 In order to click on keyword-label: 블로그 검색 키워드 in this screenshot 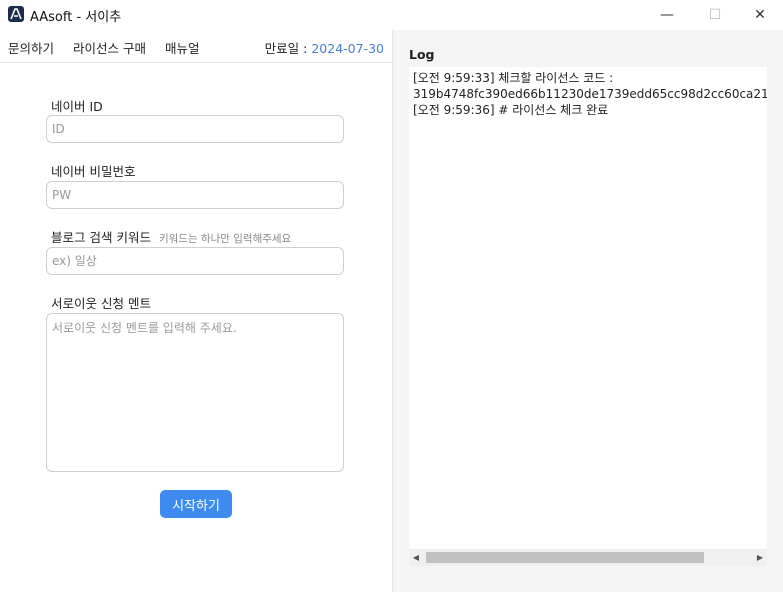, I will do `click(101, 237)`.